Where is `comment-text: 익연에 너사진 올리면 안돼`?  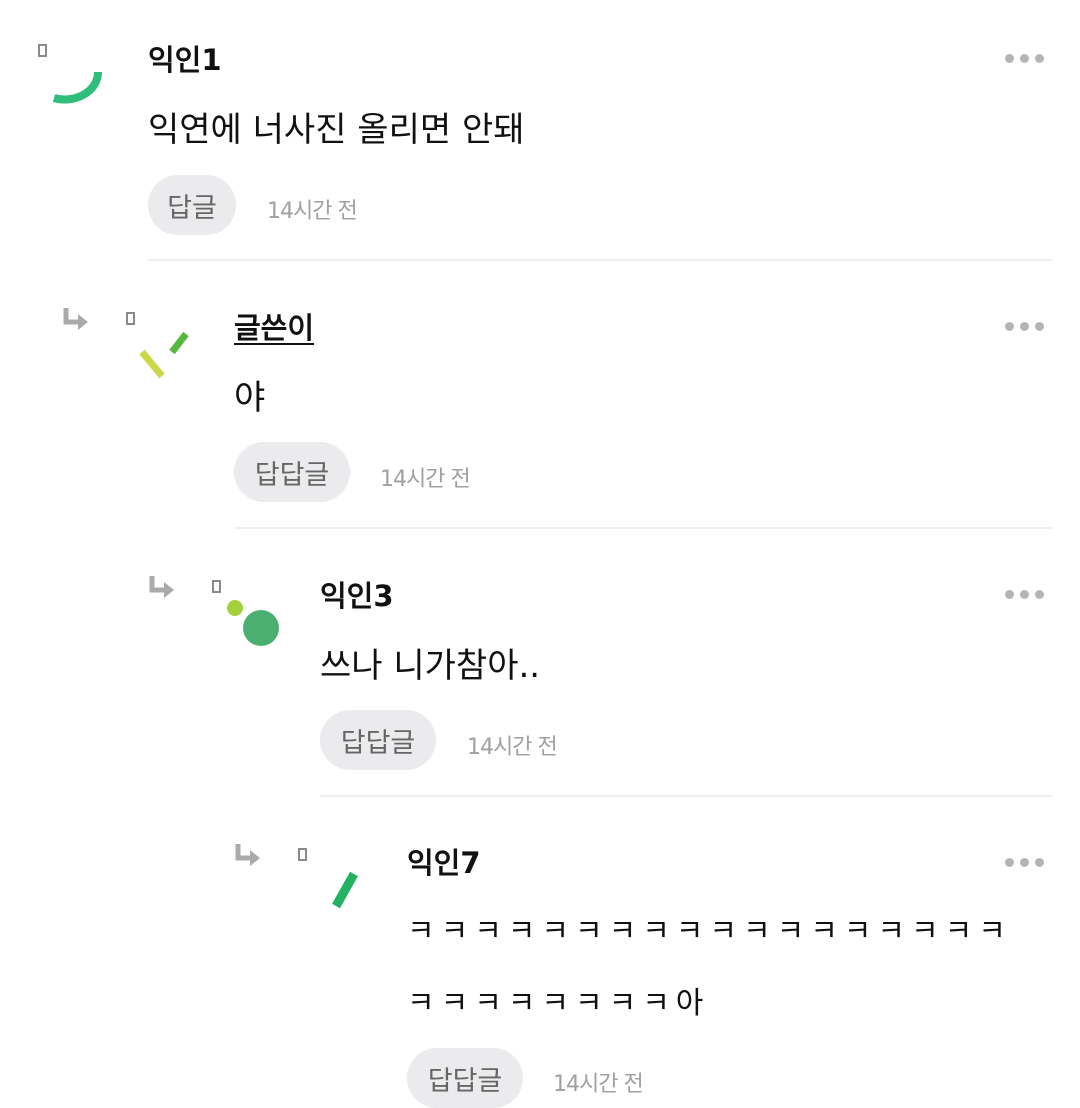
comment-text: 익연에 너사진 올리면 안돼 is located at coordinates (336, 130).